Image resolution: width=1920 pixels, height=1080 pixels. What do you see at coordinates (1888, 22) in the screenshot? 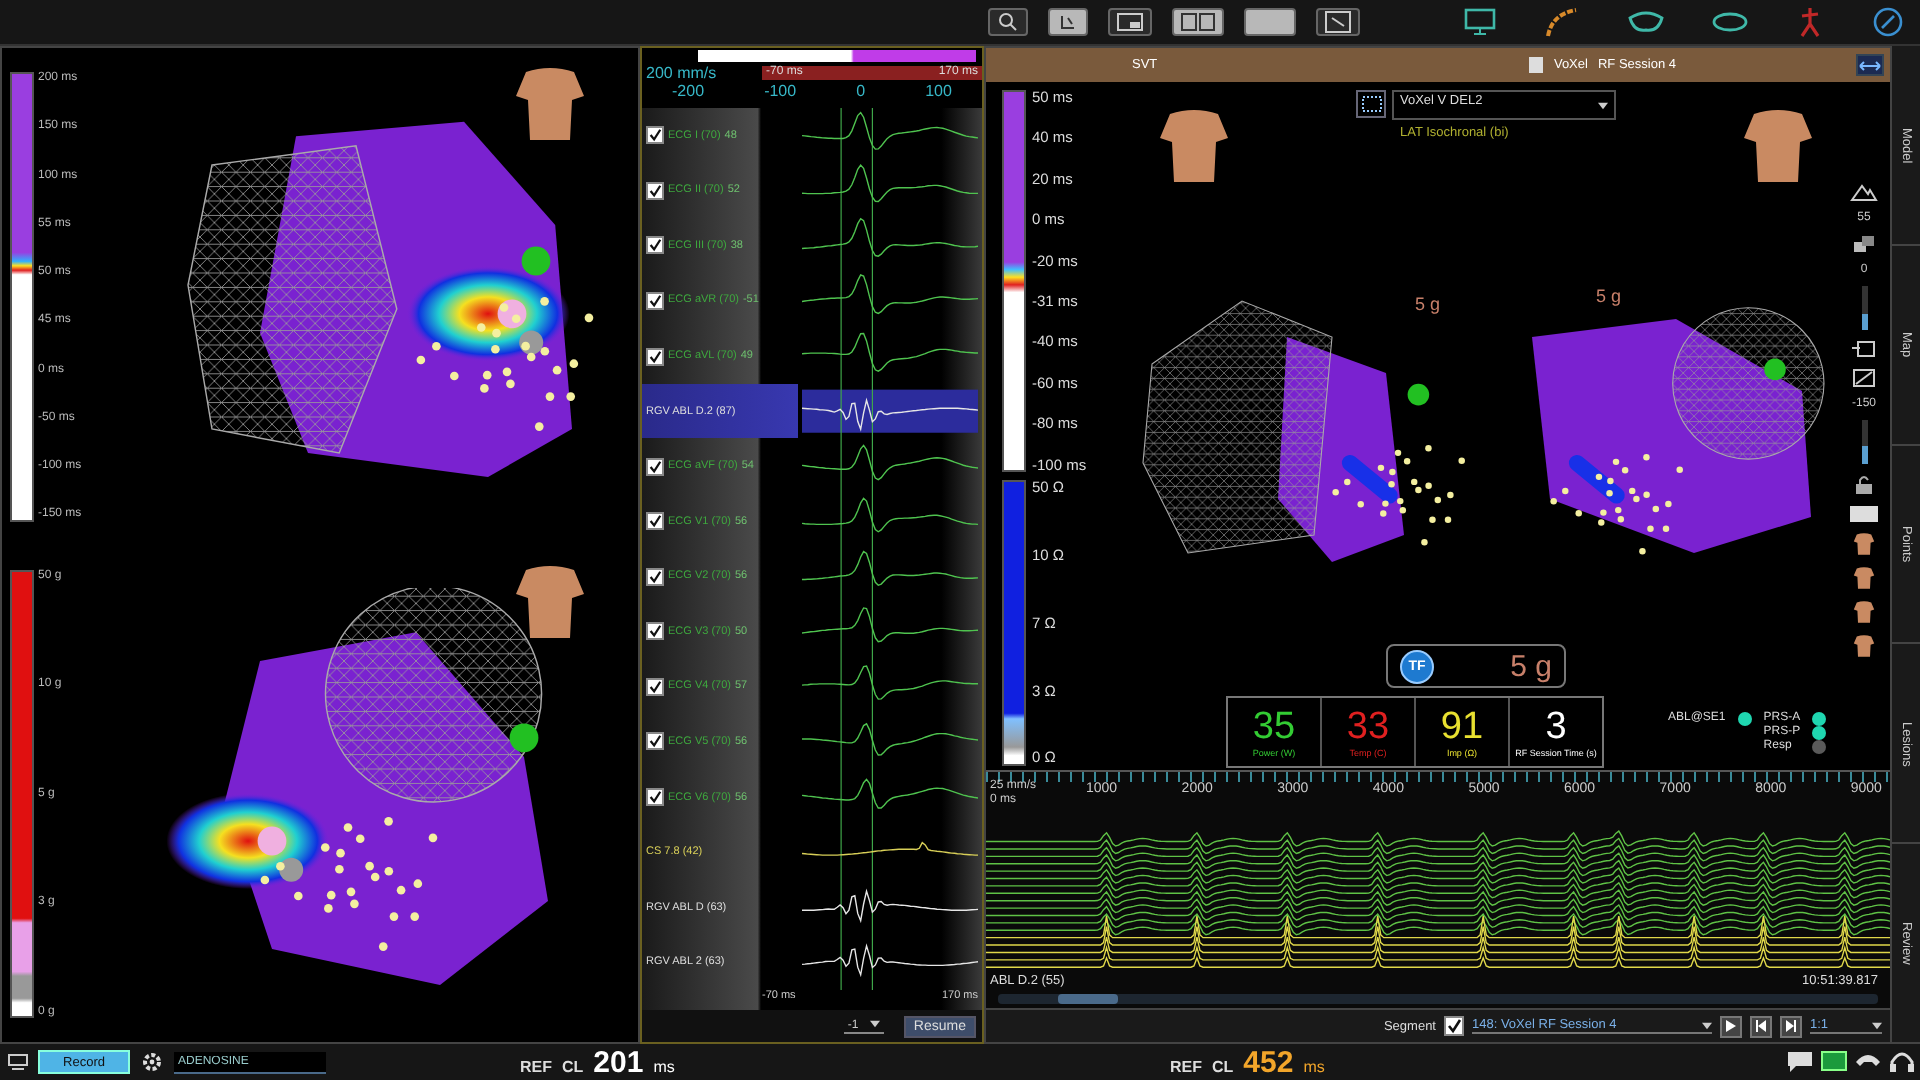
I see `compass-icon` at bounding box center [1888, 22].